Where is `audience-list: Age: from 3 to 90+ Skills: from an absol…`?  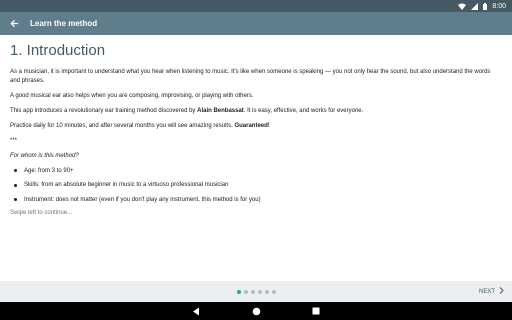
audience-list: Age: from 3 to 90+ Skills: from an absol… is located at coordinates (256, 185).